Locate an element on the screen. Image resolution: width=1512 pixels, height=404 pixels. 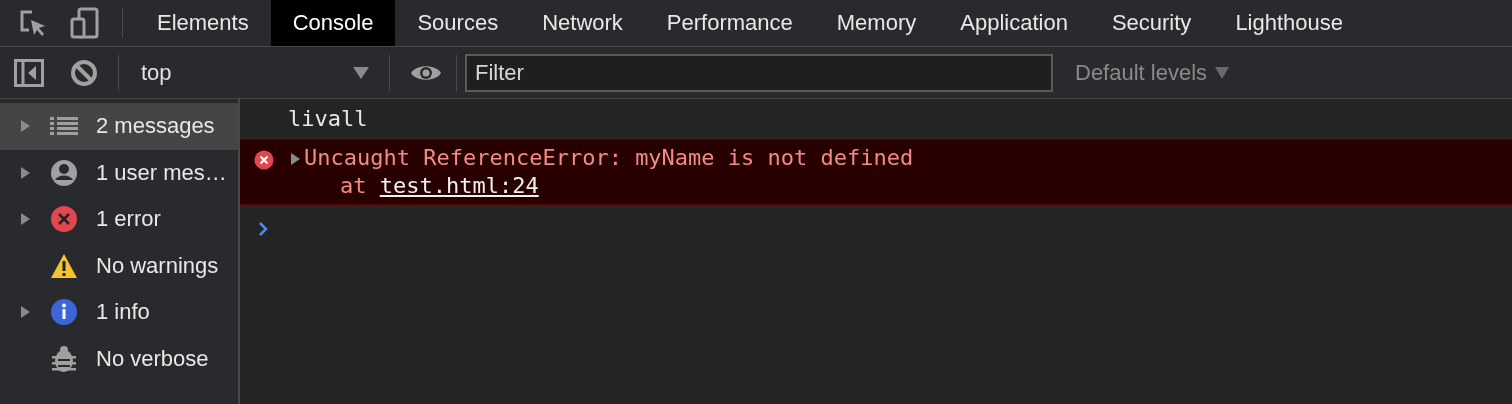
stack-prefix: at is located at coordinates (353, 185).